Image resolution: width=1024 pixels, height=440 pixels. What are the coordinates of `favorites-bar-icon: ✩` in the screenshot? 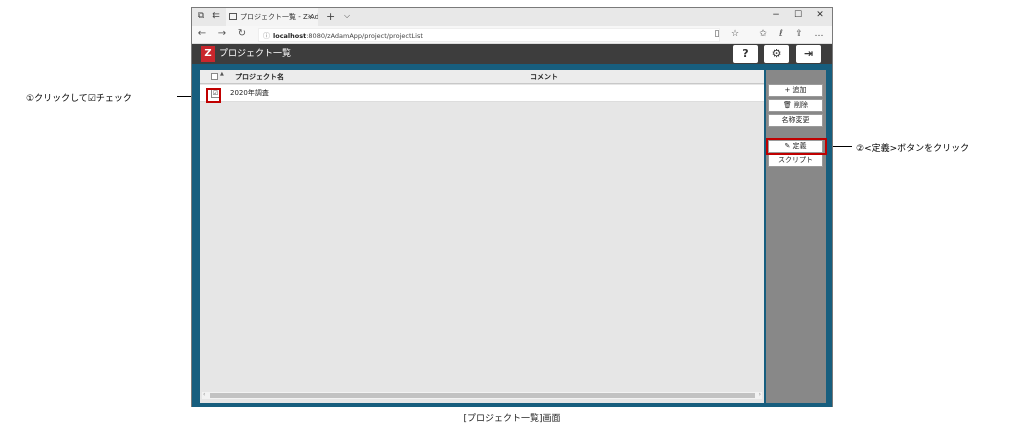 It's located at (763, 34).